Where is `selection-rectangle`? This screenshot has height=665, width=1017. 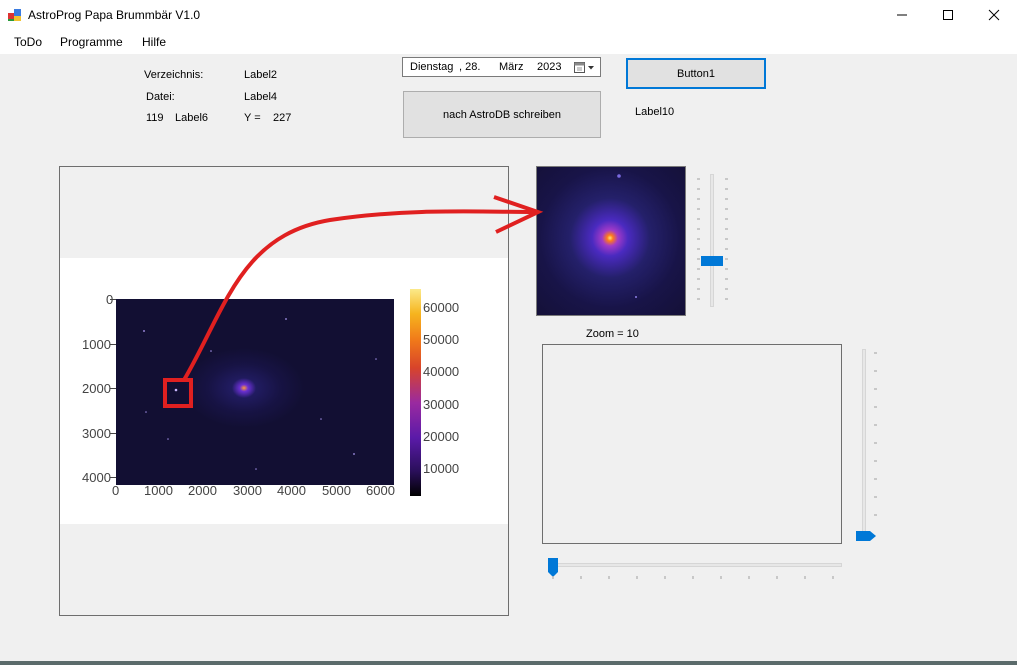 selection-rectangle is located at coordinates (178, 393).